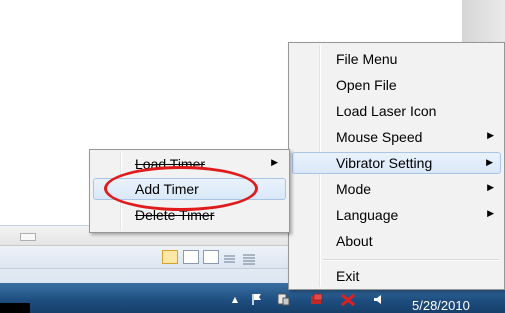 The height and width of the screenshot is (313, 505). What do you see at coordinates (379, 299) in the screenshot?
I see `volume-icon` at bounding box center [379, 299].